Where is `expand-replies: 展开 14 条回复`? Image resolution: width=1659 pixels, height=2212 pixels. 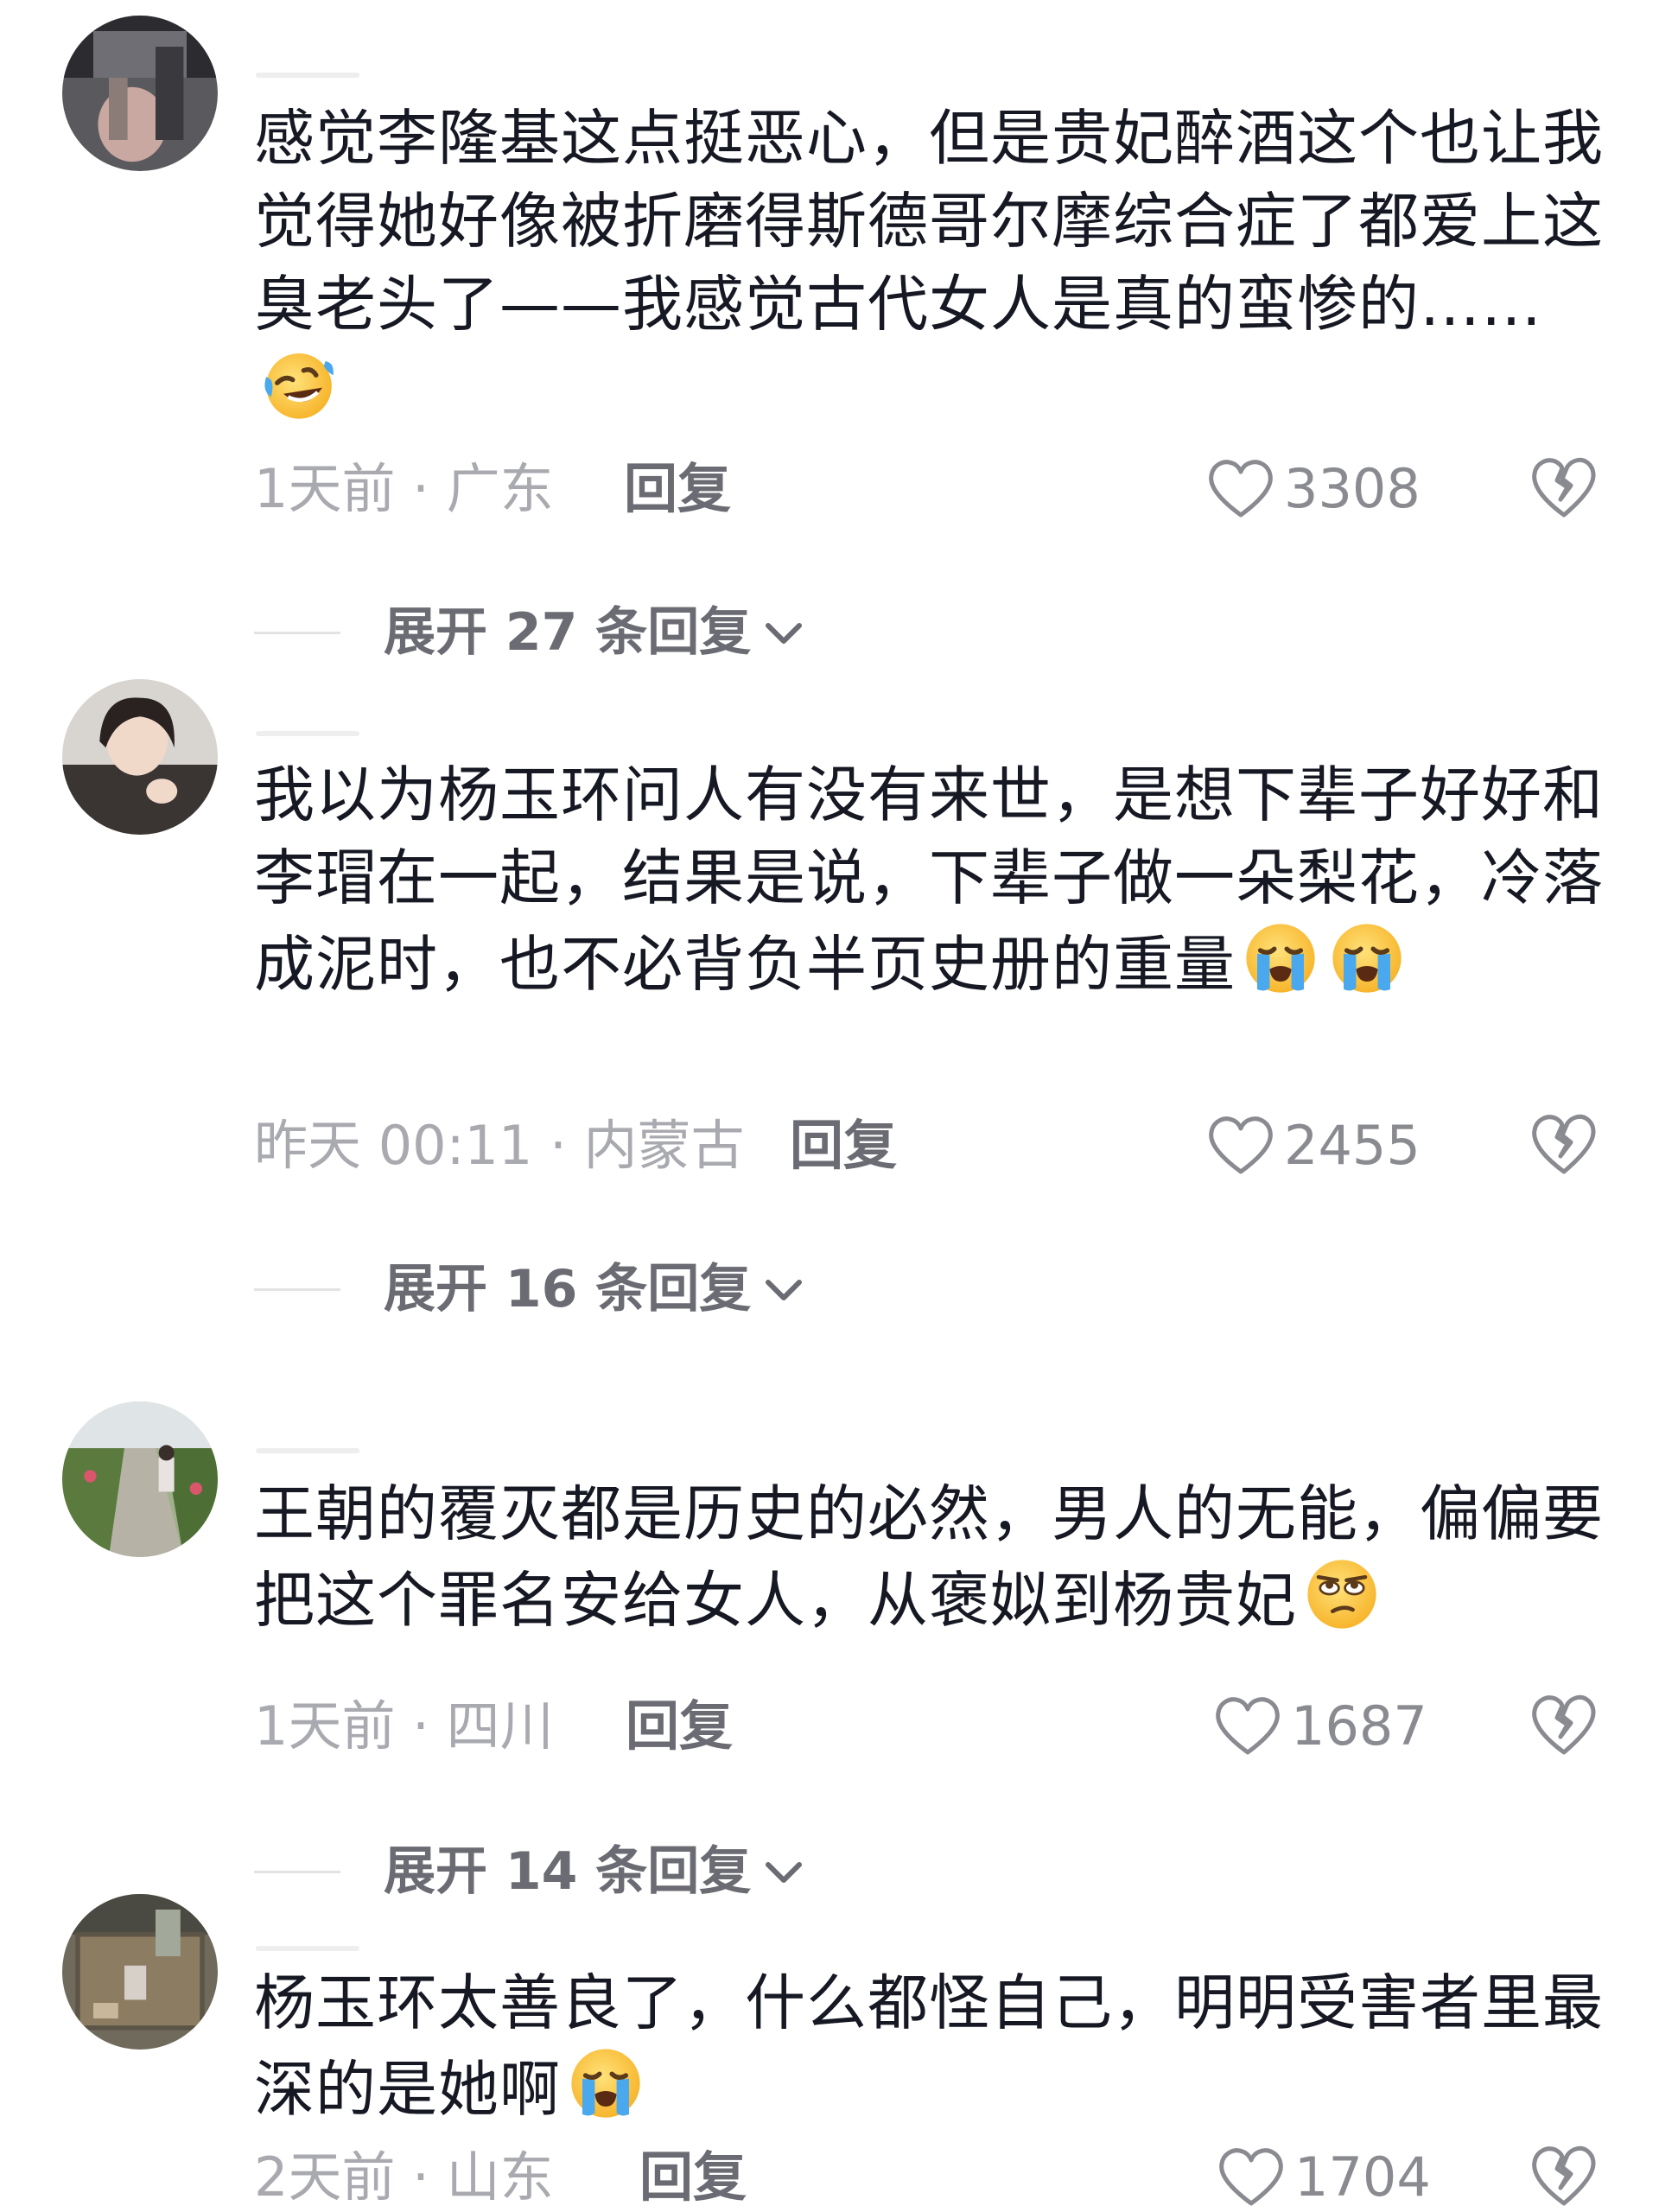
expand-replies: 展开 14 条回复 is located at coordinates (531, 1871).